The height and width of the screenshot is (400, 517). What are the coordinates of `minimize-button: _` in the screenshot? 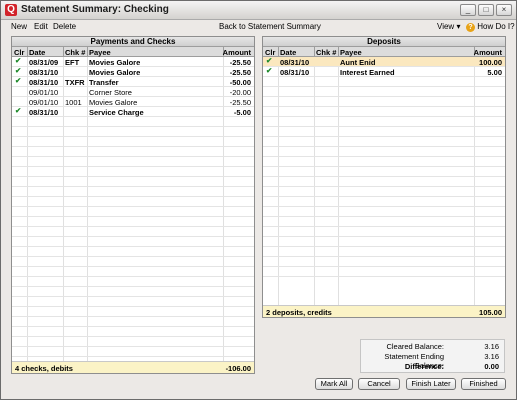 It's located at (468, 10).